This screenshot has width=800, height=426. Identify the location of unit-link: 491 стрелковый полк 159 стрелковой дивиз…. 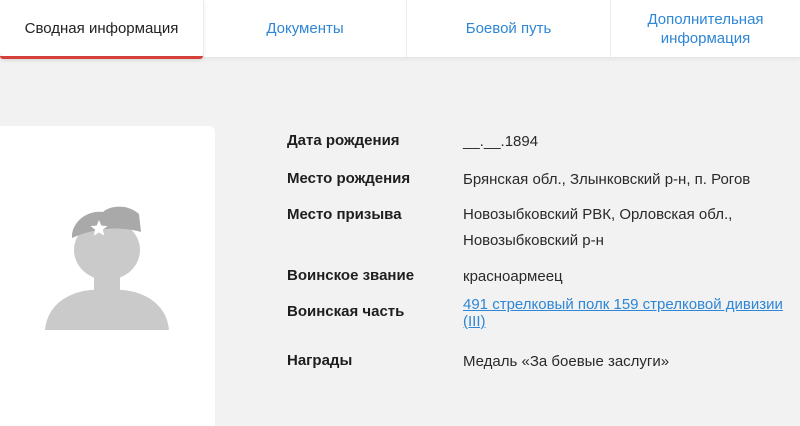
(623, 313).